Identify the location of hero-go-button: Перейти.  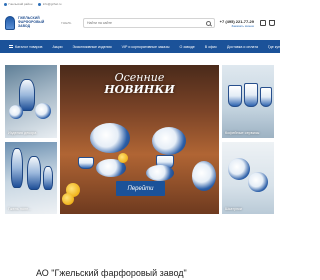
(140, 188).